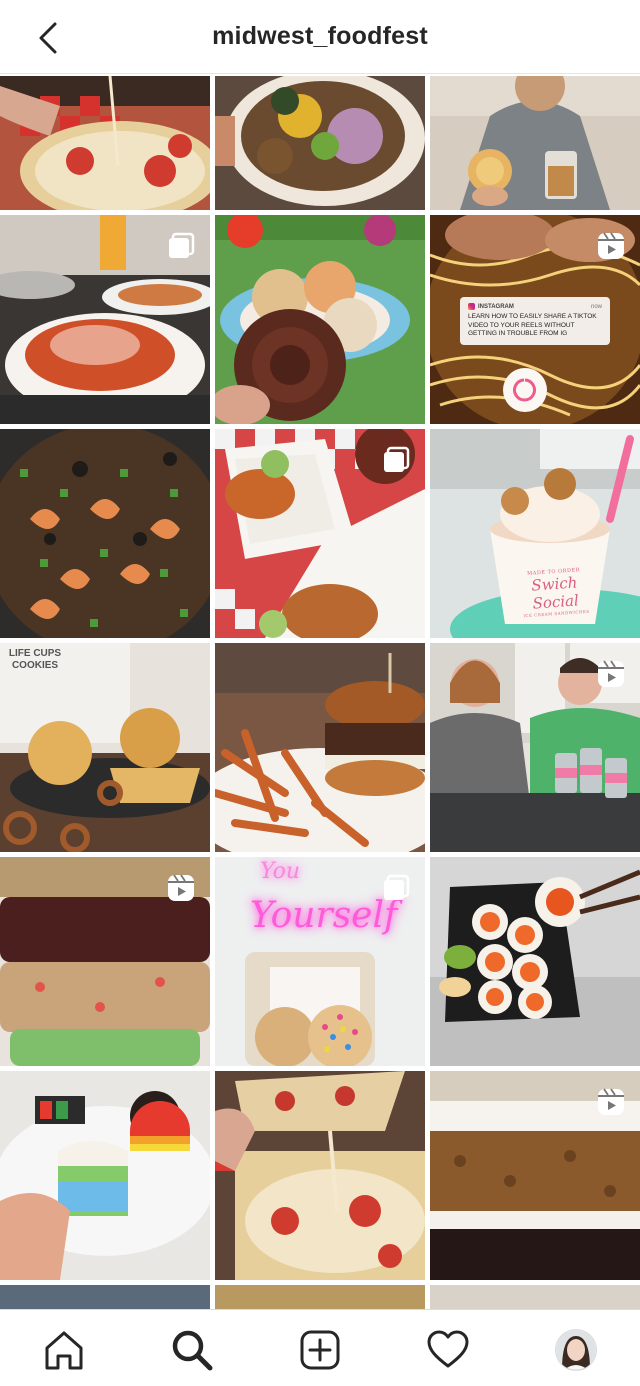 The height and width of the screenshot is (1386, 640). I want to click on overlay-time: now, so click(596, 306).